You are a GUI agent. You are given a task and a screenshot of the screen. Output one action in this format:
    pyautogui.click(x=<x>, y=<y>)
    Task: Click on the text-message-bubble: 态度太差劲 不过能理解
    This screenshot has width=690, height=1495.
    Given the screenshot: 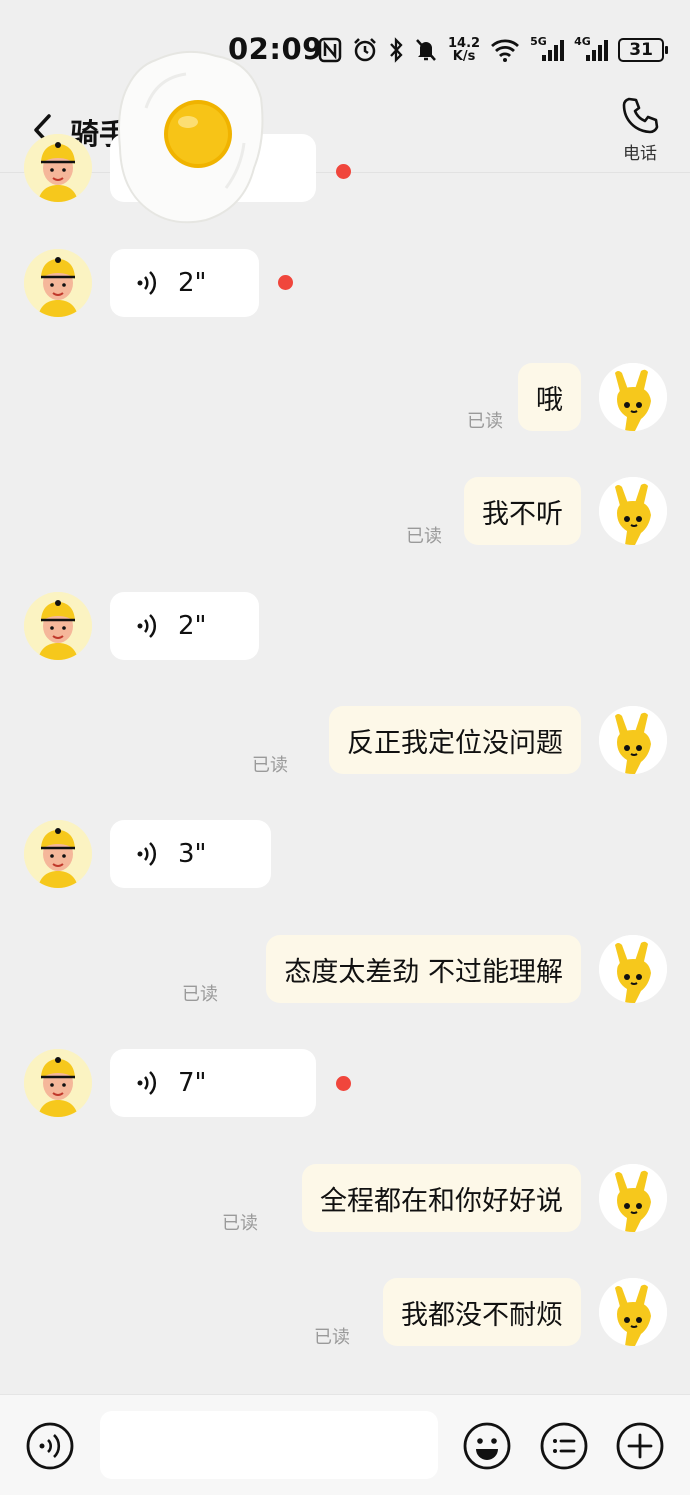 What is the action you would take?
    pyautogui.click(x=423, y=969)
    